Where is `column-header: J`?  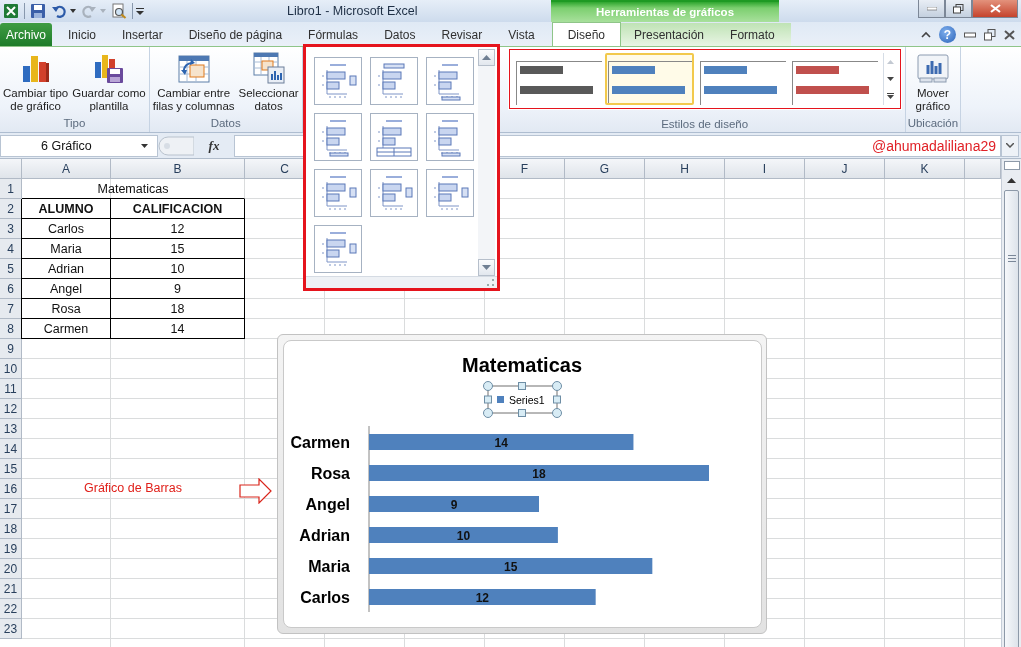 column-header: J is located at coordinates (845, 169).